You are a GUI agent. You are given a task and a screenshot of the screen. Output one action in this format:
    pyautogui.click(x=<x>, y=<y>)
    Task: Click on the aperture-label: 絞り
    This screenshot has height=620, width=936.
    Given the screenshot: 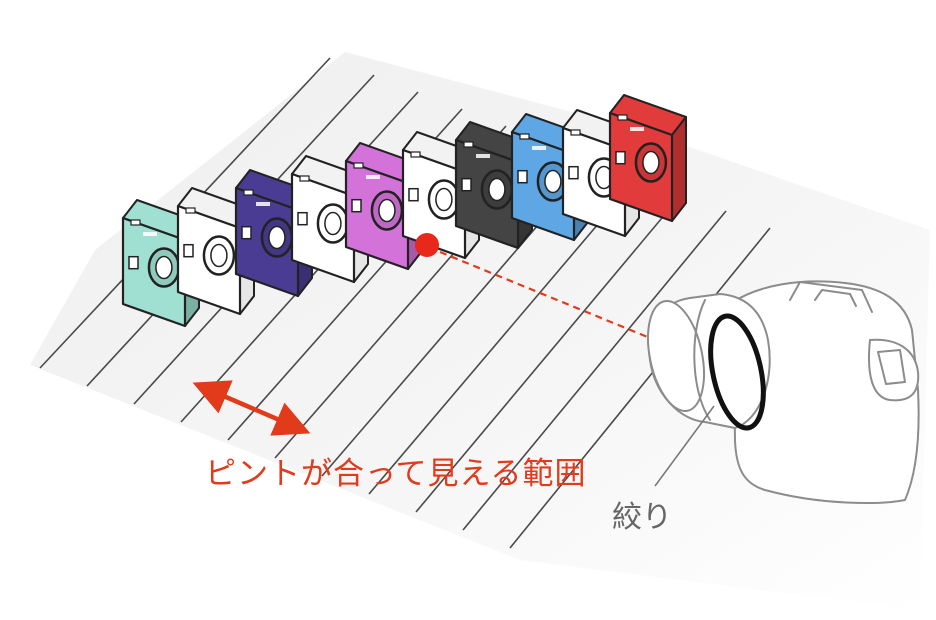 What is the action you would take?
    pyautogui.click(x=642, y=517)
    